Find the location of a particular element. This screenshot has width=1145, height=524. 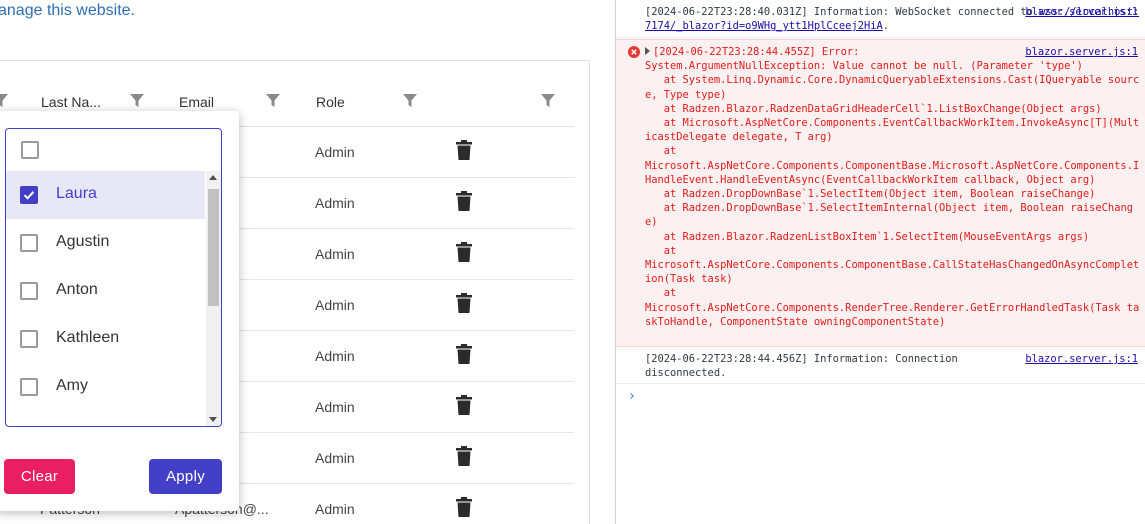

filter-icon-actions is located at coordinates (548, 101).